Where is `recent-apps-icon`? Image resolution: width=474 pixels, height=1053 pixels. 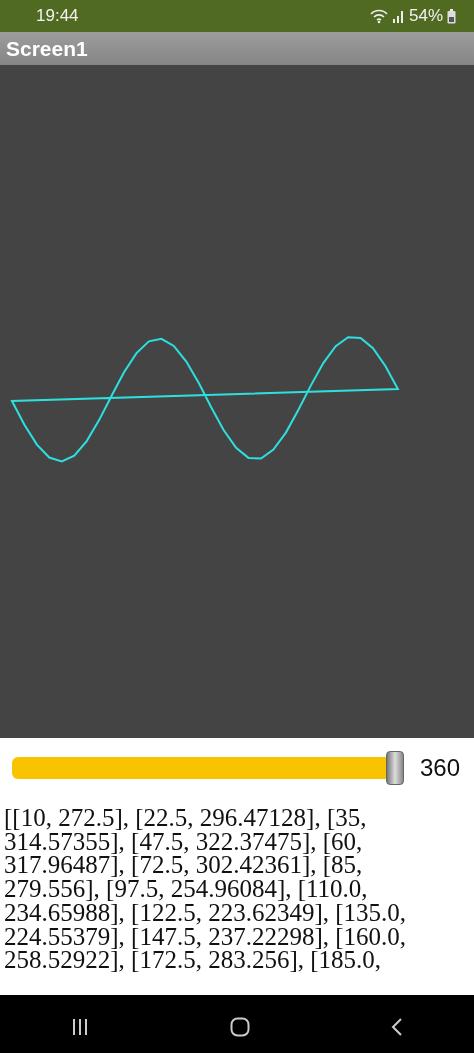
recent-apps-icon is located at coordinates (79, 1026).